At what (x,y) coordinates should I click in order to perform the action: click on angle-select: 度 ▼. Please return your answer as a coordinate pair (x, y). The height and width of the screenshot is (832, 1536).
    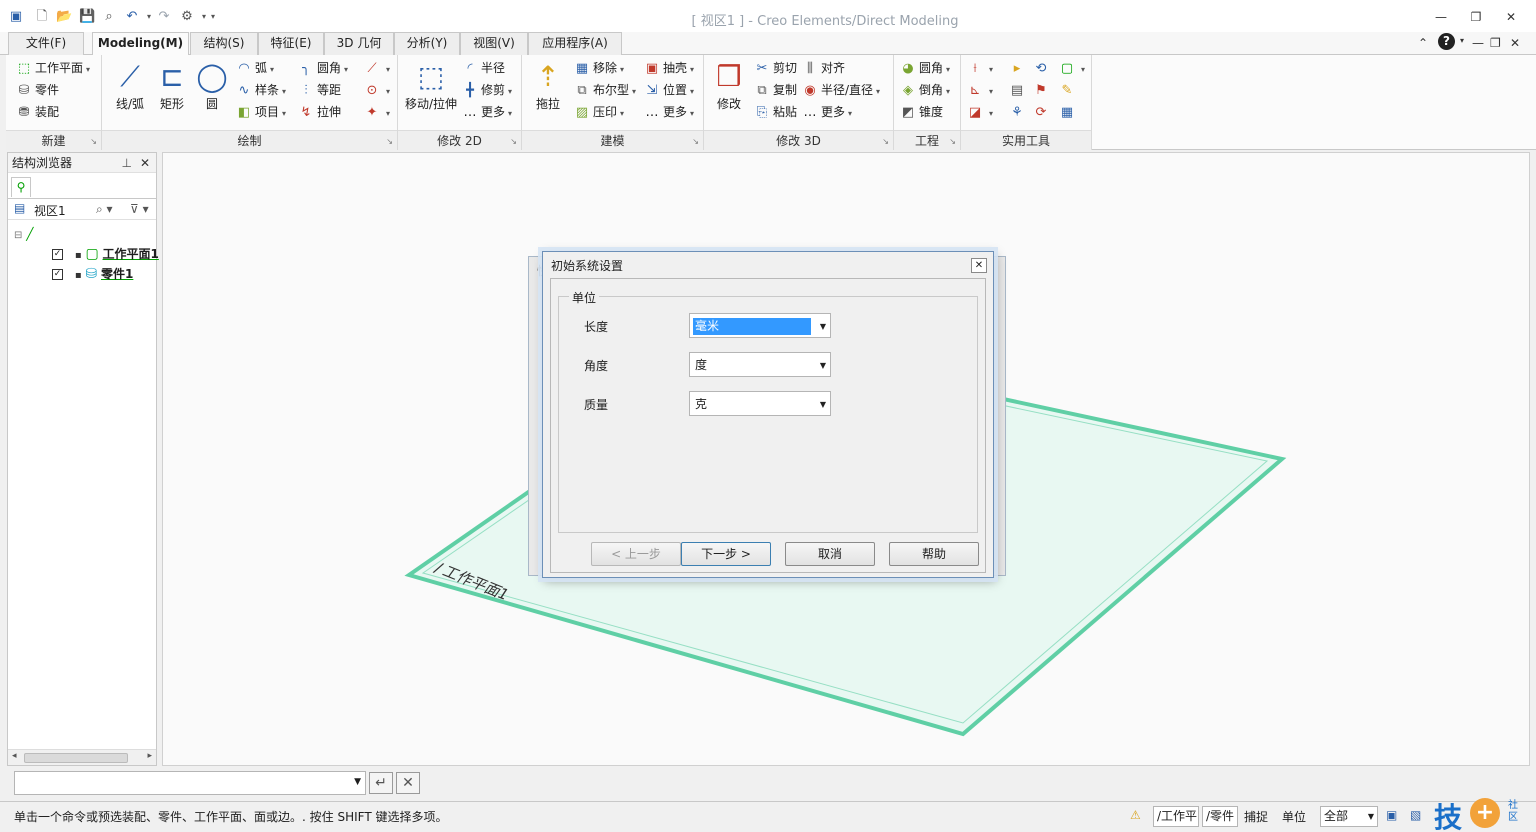
    Looking at the image, I should click on (760, 364).